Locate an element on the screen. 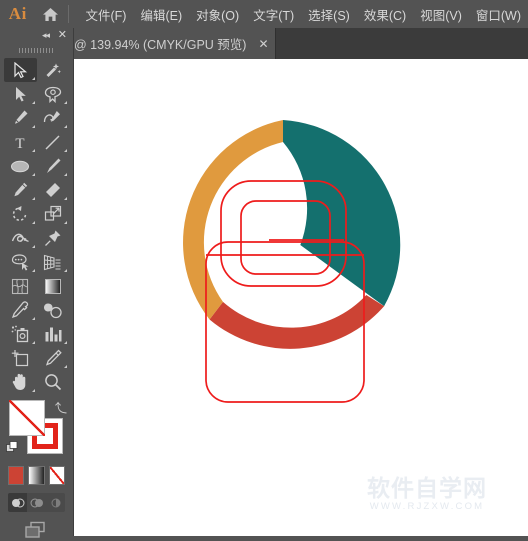 This screenshot has width=528, height=541. width-icon is located at coordinates (20, 238).